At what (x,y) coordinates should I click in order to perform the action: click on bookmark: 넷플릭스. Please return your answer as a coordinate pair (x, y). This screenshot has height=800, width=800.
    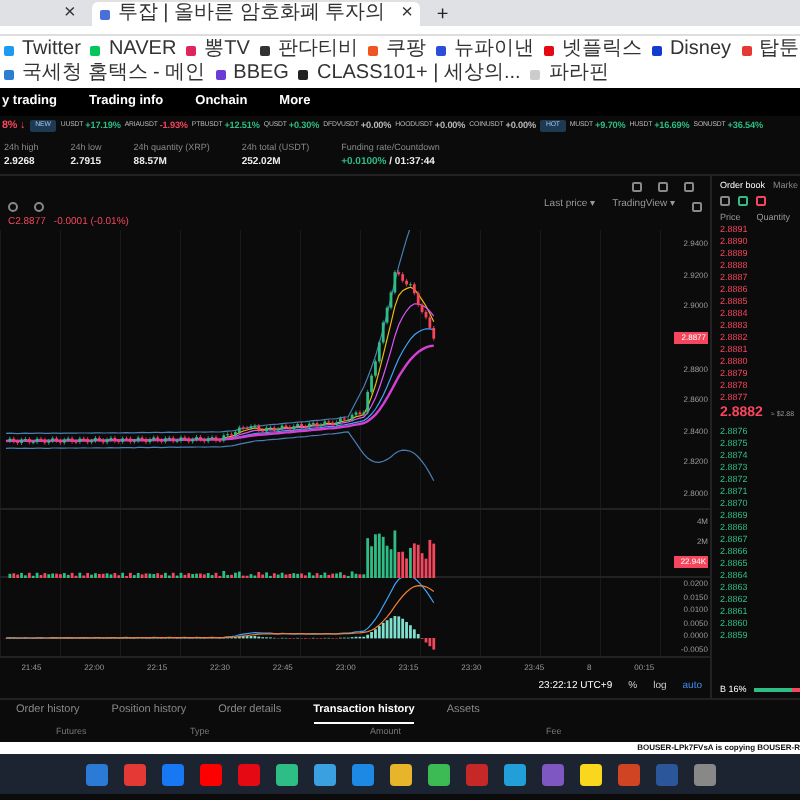
    Looking at the image, I should click on (592, 50).